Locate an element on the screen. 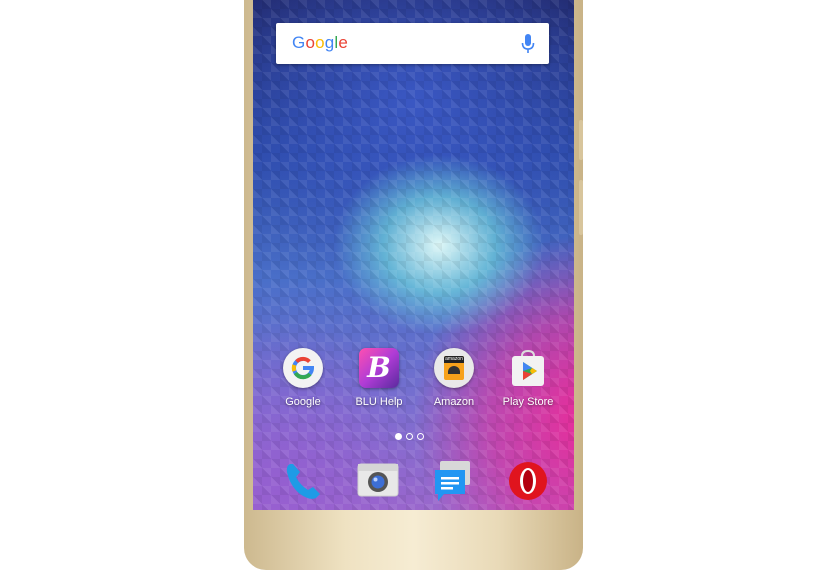 This screenshot has height=570, width=825. app-amazon: amazon Amazon is located at coordinates (454, 378).